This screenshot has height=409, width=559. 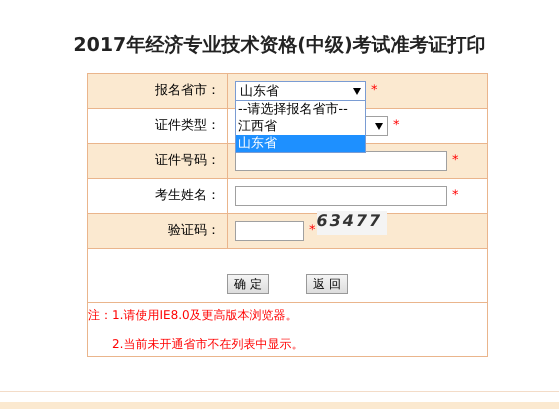 What do you see at coordinates (259, 91) in the screenshot?
I see `select-value: 山东省` at bounding box center [259, 91].